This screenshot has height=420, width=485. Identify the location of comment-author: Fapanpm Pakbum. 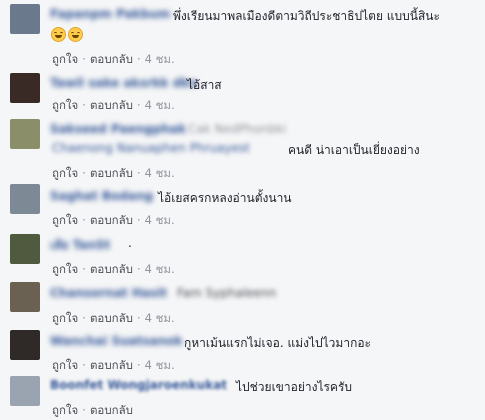
(110, 14).